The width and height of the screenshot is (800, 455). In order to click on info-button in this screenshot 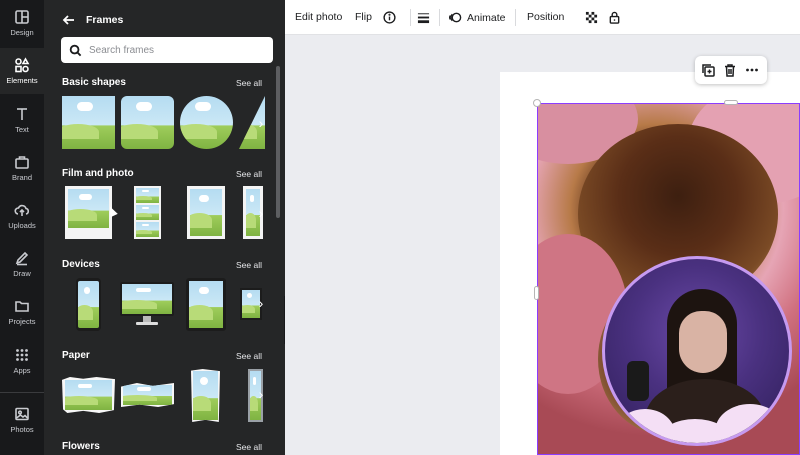, I will do `click(389, 17)`.